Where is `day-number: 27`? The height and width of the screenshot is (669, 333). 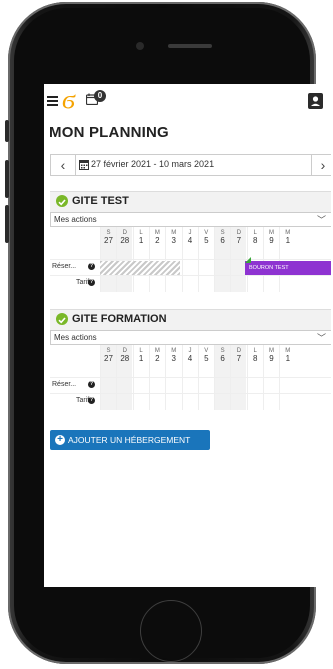
day-number: 27 is located at coordinates (108, 240).